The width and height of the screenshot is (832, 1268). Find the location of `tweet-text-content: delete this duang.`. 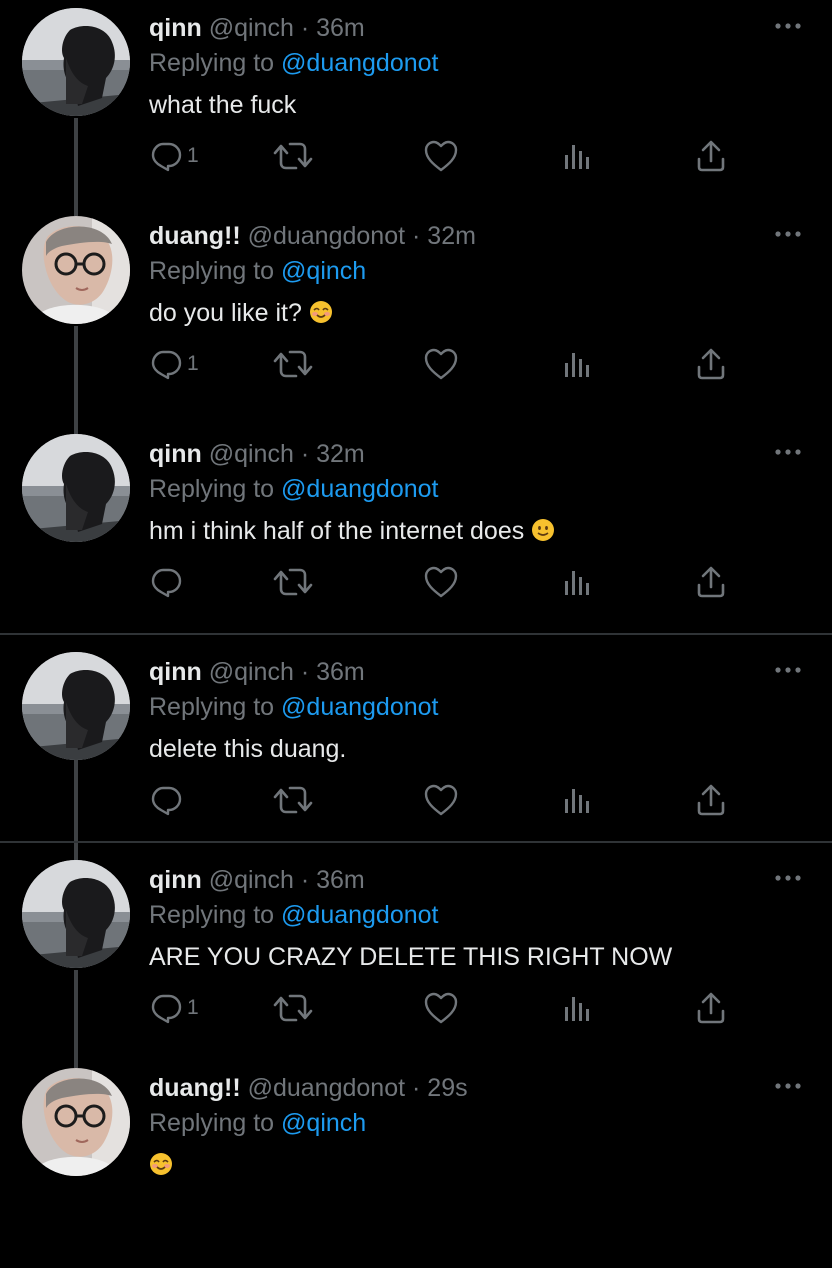

tweet-text-content: delete this duang. is located at coordinates (248, 749).